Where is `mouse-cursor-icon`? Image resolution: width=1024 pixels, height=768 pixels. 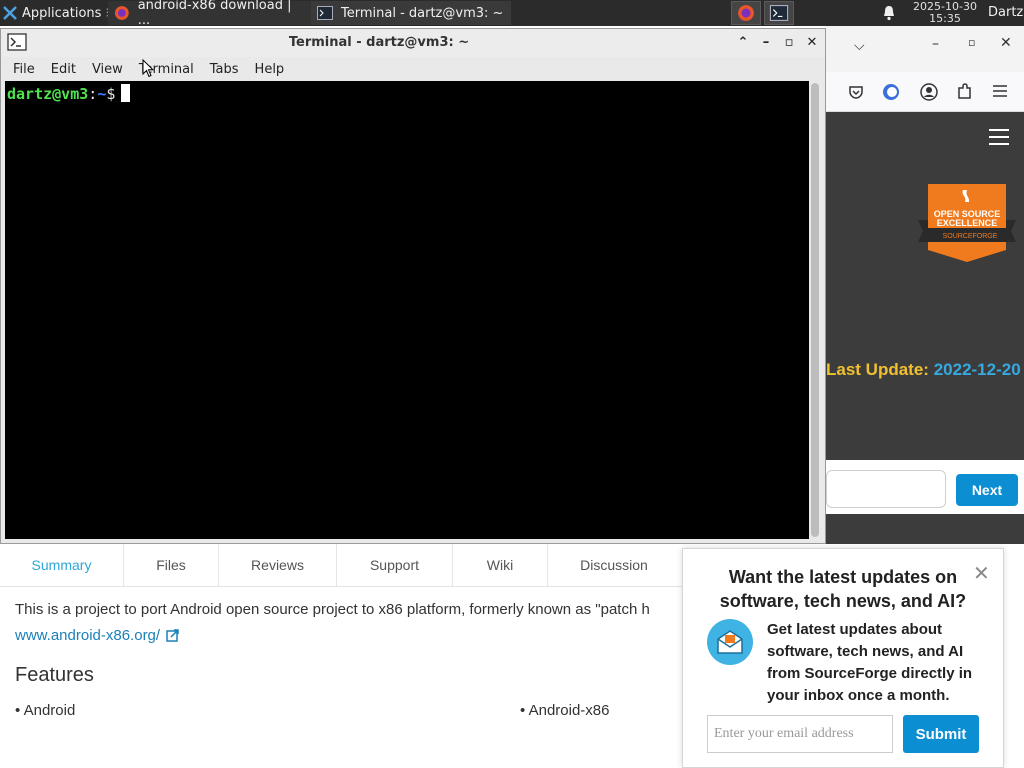
mouse-cursor-icon is located at coordinates (148, 68).